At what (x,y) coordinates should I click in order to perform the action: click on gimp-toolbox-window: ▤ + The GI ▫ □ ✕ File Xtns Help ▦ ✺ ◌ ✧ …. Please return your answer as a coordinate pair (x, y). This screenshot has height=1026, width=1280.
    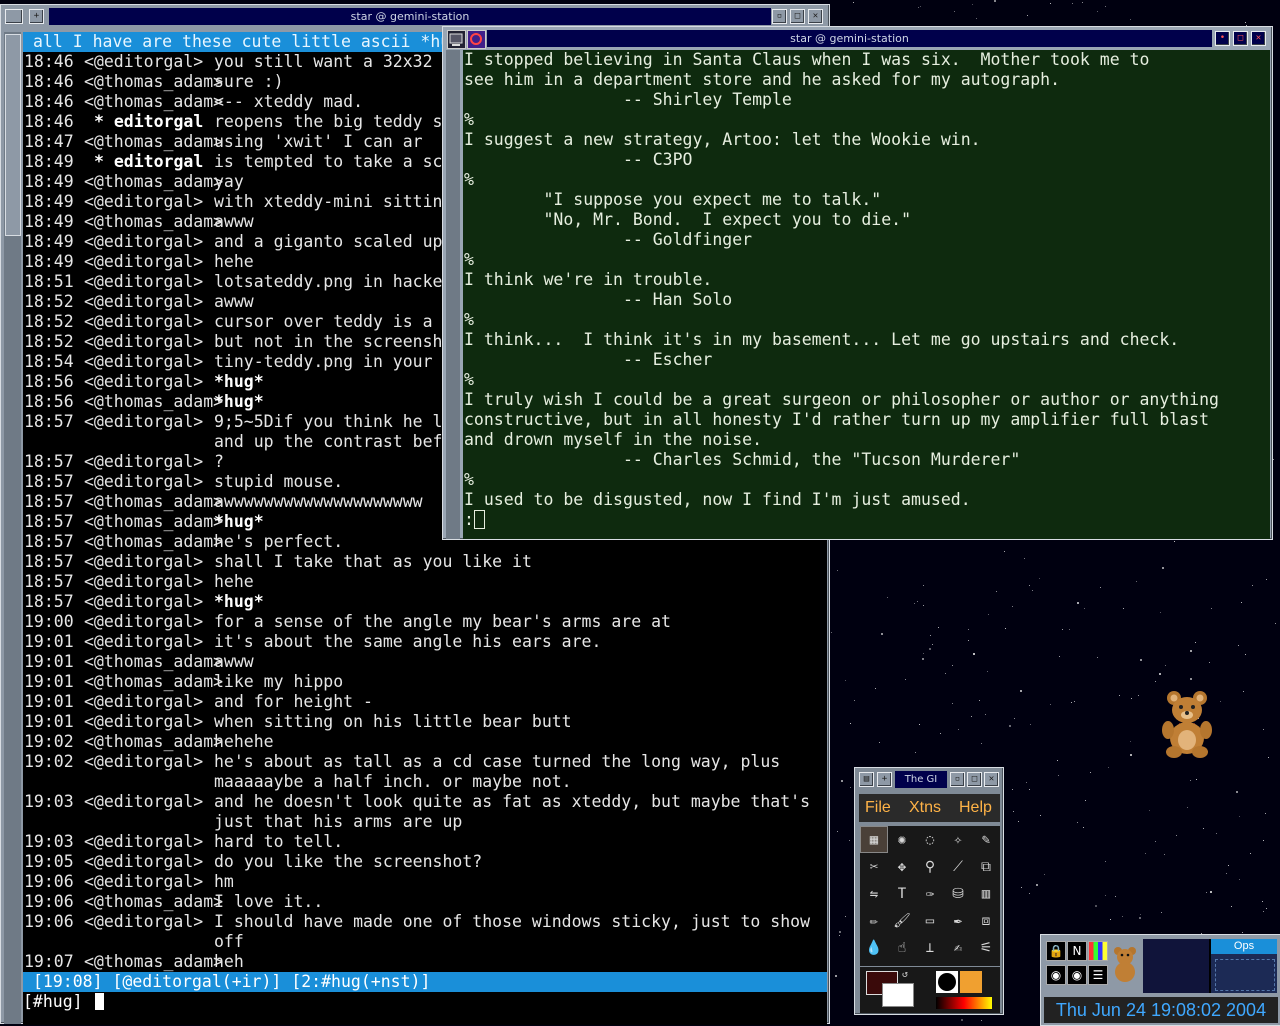
    Looking at the image, I should click on (929, 891).